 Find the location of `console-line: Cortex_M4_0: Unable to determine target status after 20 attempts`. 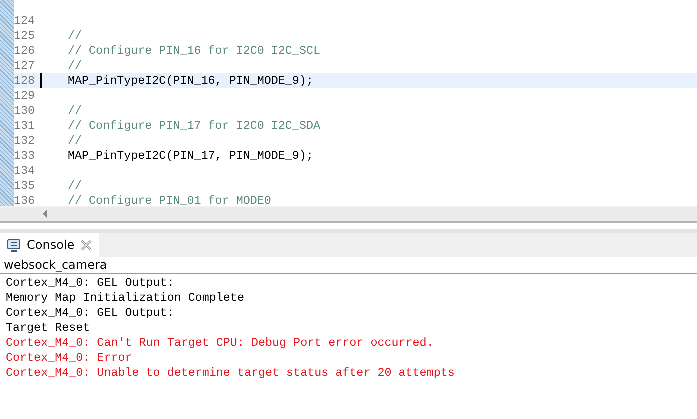

console-line: Cortex_M4_0: Unable to determine target status after 20 attempts is located at coordinates (231, 373).